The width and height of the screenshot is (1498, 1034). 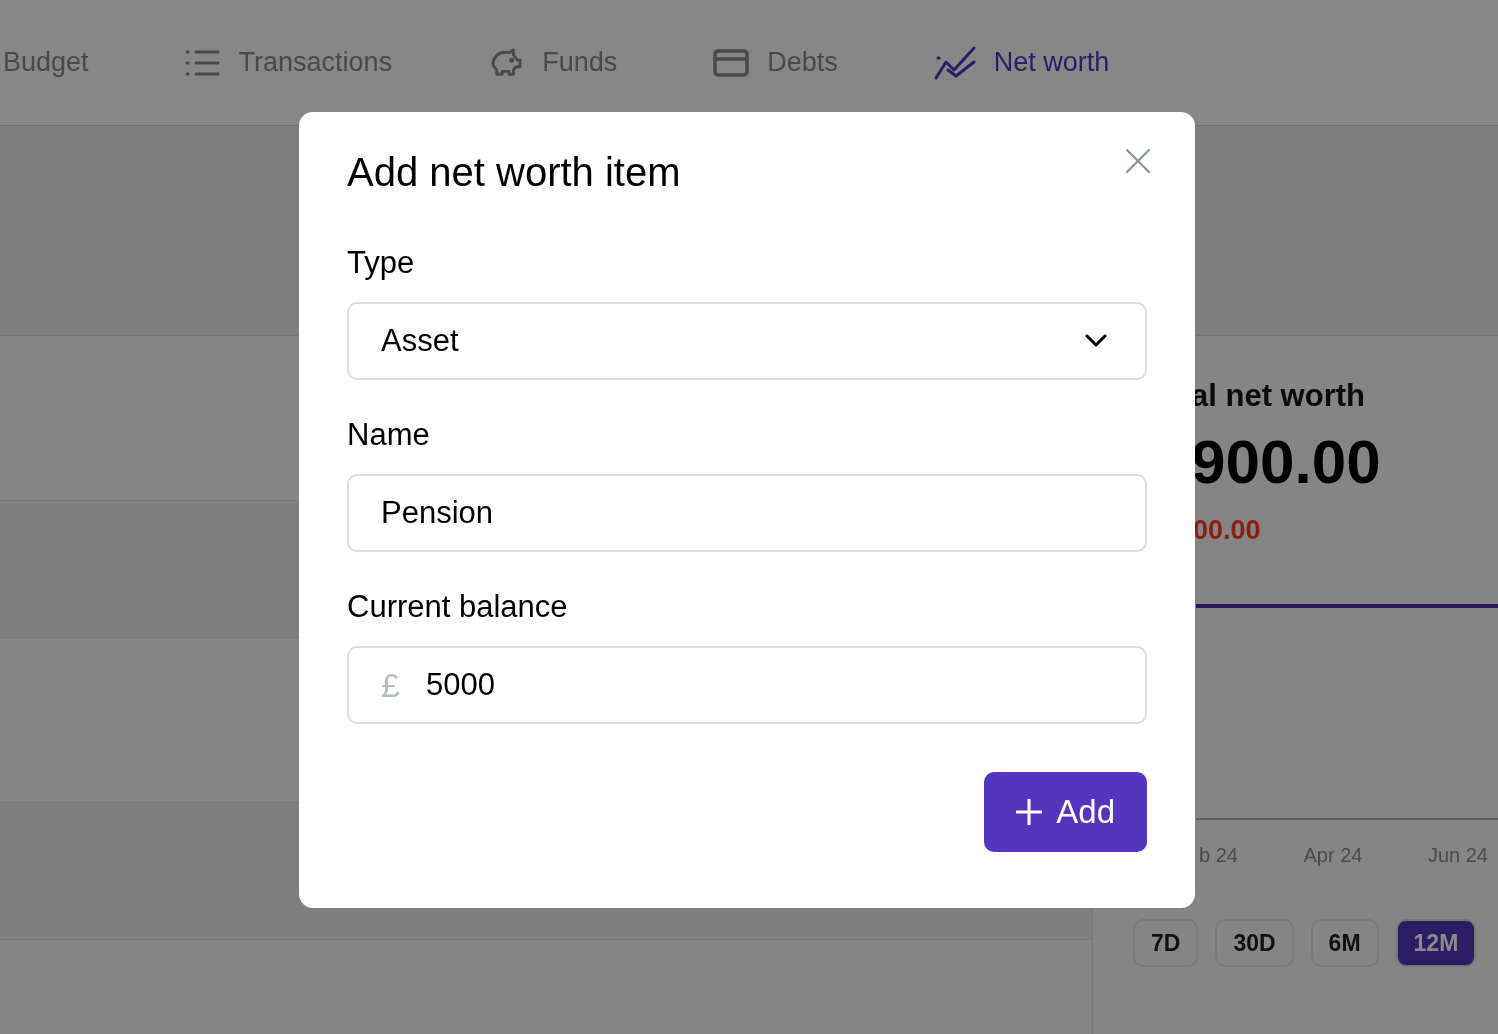 I want to click on net-worth-amount: 900.00, so click(x=1286, y=461).